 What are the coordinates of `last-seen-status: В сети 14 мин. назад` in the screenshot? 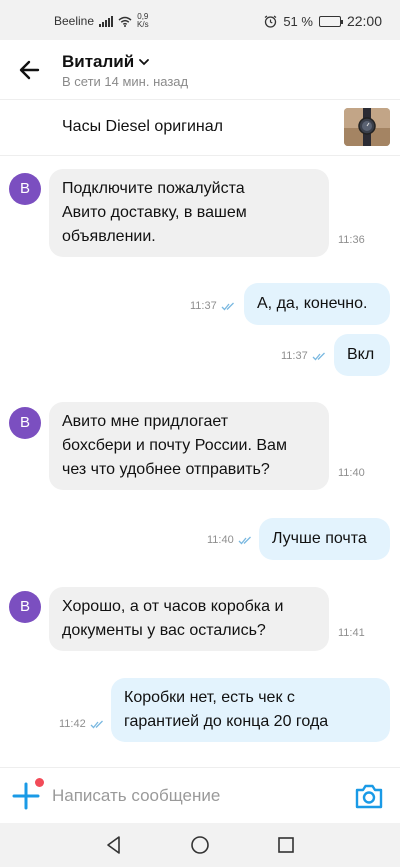 It's located at (125, 81).